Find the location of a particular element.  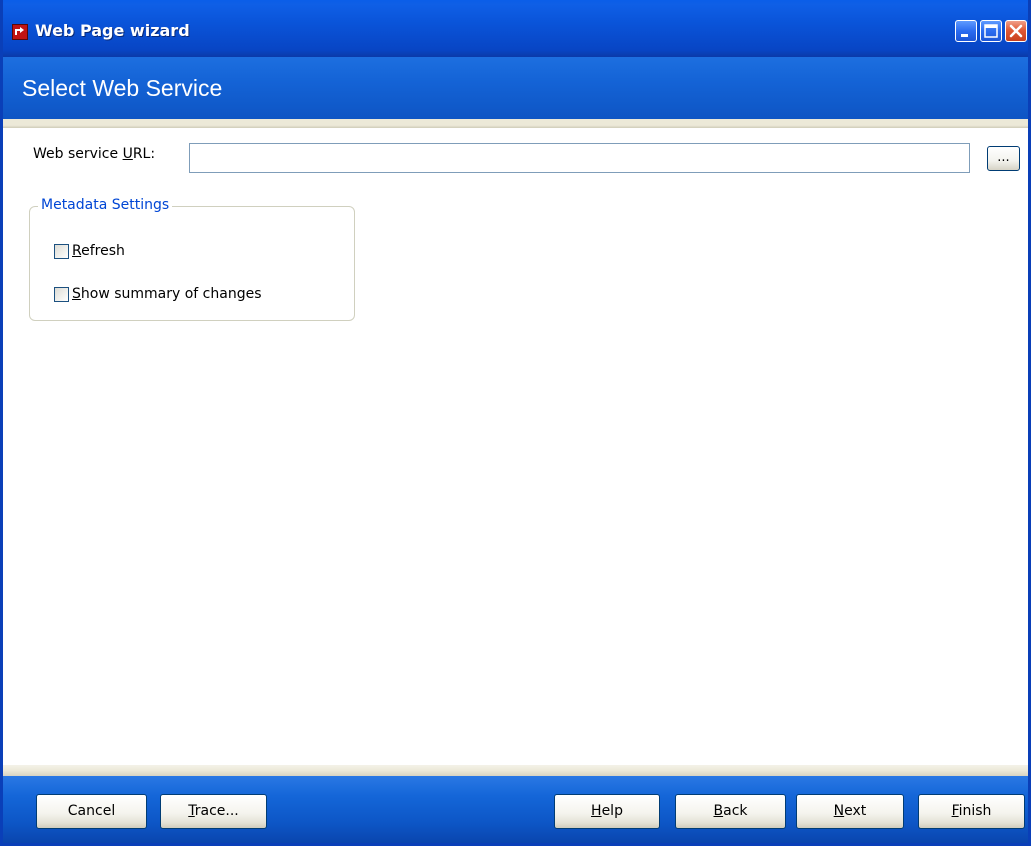

refresh-label-rest: efresh is located at coordinates (103, 251).